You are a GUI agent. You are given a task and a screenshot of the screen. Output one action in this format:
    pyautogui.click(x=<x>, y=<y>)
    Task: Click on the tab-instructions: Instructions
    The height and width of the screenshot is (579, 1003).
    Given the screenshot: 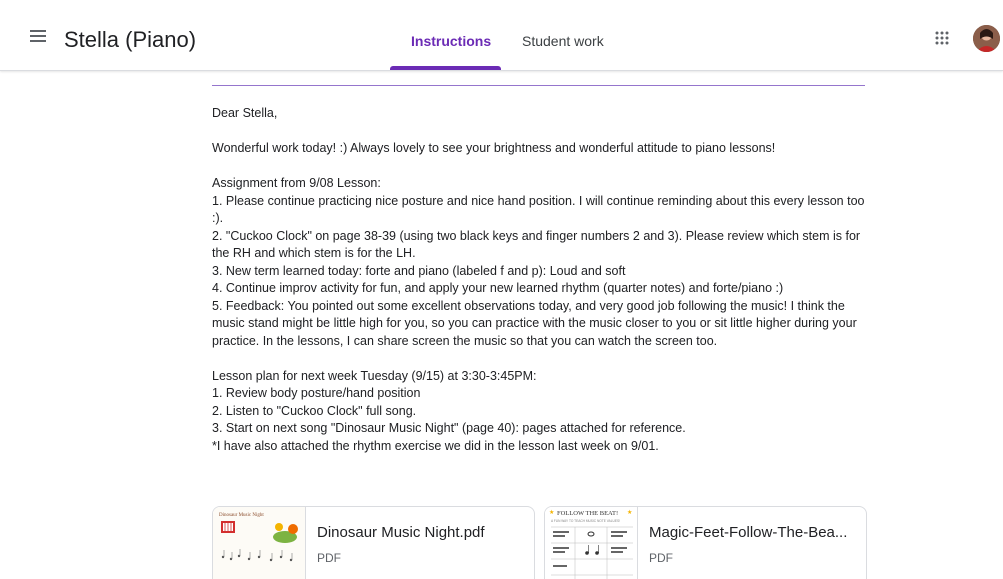 What is the action you would take?
    pyautogui.click(x=451, y=41)
    